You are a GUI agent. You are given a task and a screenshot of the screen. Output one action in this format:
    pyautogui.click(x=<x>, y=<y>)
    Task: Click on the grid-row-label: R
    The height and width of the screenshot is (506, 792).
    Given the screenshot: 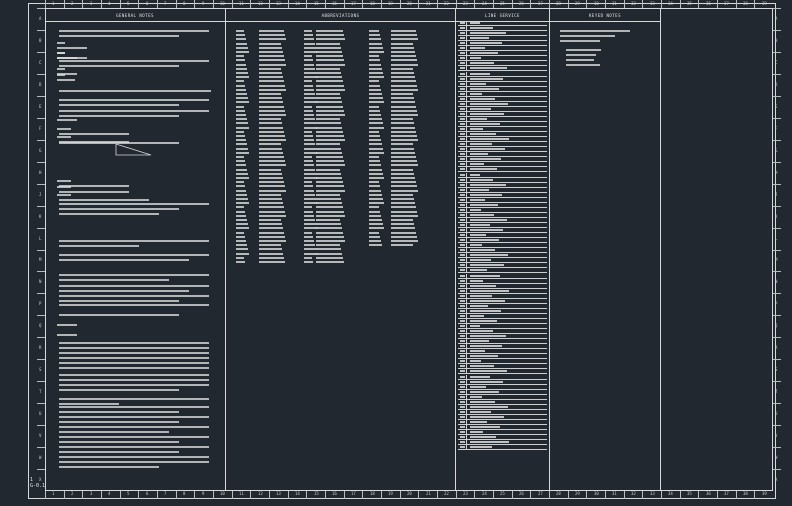 What is the action you would take?
    pyautogui.click(x=776, y=347)
    